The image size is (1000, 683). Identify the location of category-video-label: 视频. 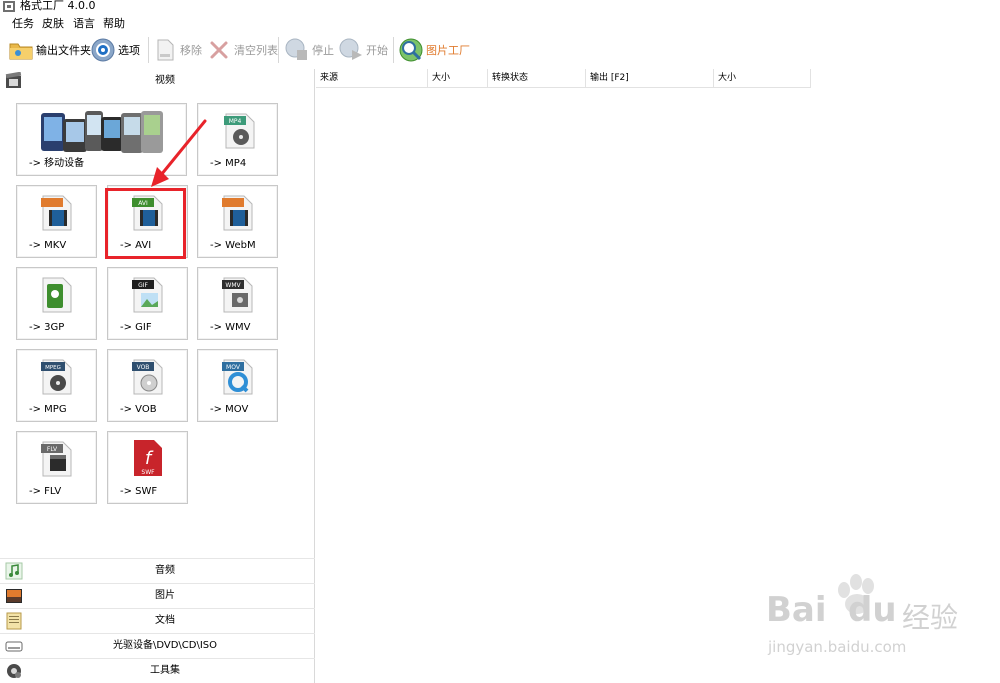
(165, 80).